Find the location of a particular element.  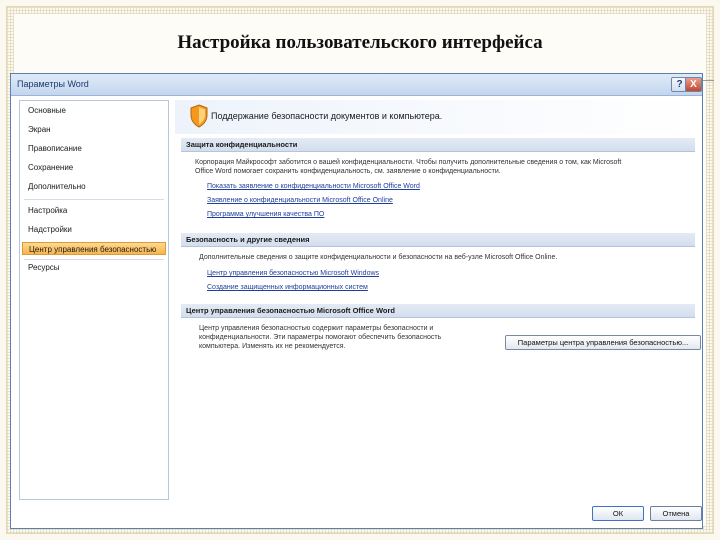

sidebar-item-basic: Основные is located at coordinates (94, 110).